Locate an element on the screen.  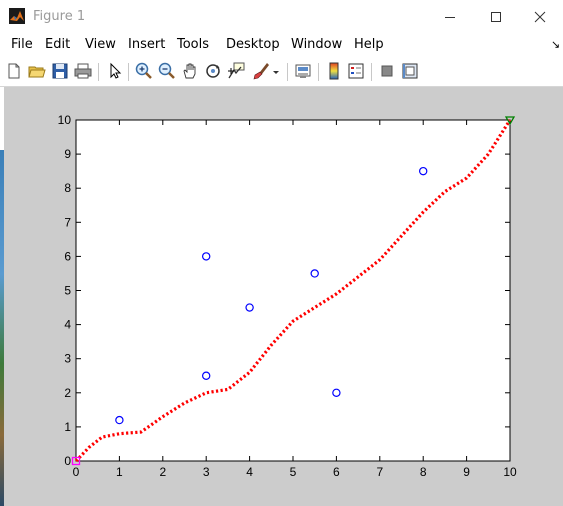
save-figure-icon is located at coordinates (60, 71).